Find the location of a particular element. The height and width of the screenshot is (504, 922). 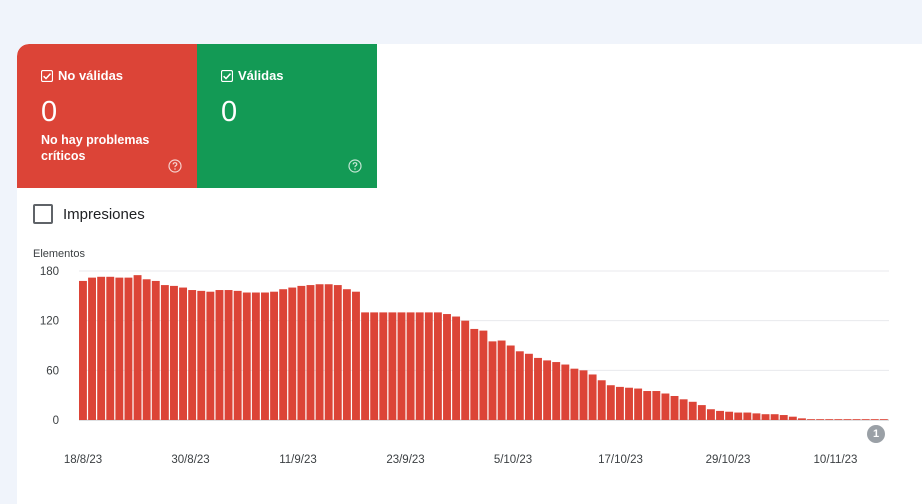

y-tick-label: 60 is located at coordinates (52, 371).